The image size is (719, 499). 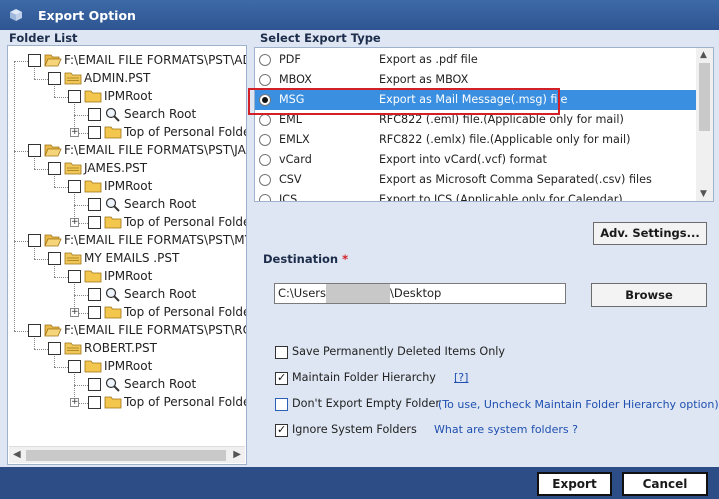 What do you see at coordinates (281, 378) in the screenshot?
I see `maintain-hierarchy-checkbox` at bounding box center [281, 378].